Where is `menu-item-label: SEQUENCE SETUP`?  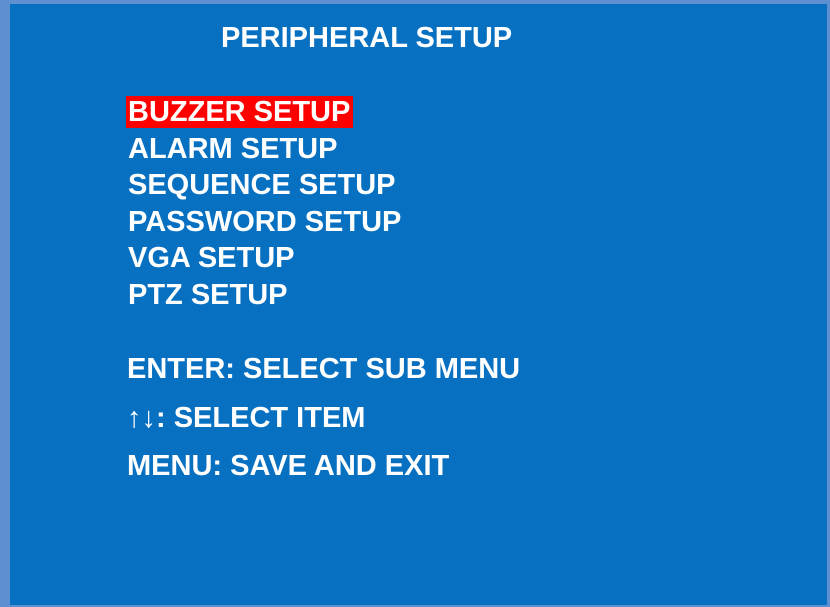
menu-item-label: SEQUENCE SETUP is located at coordinates (262, 185).